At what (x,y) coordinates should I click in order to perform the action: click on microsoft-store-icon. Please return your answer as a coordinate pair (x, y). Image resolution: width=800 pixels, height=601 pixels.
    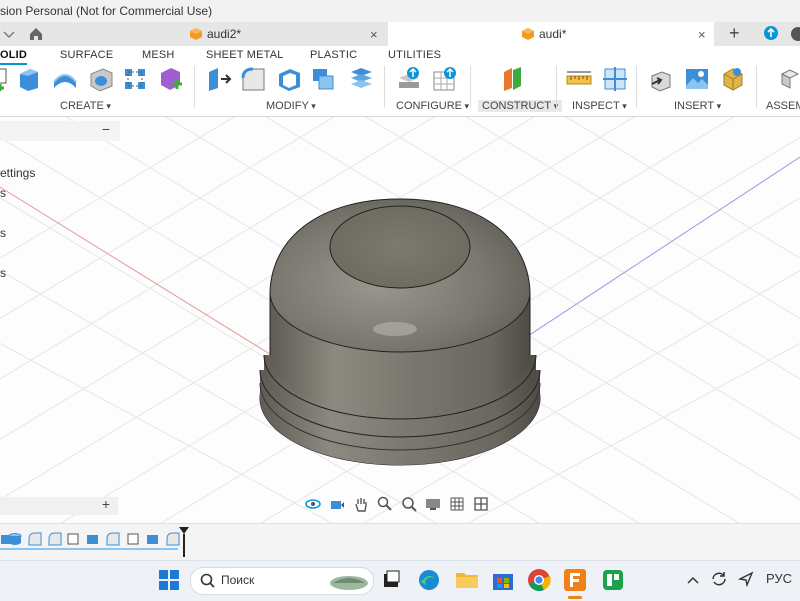
    Looking at the image, I should click on (503, 580).